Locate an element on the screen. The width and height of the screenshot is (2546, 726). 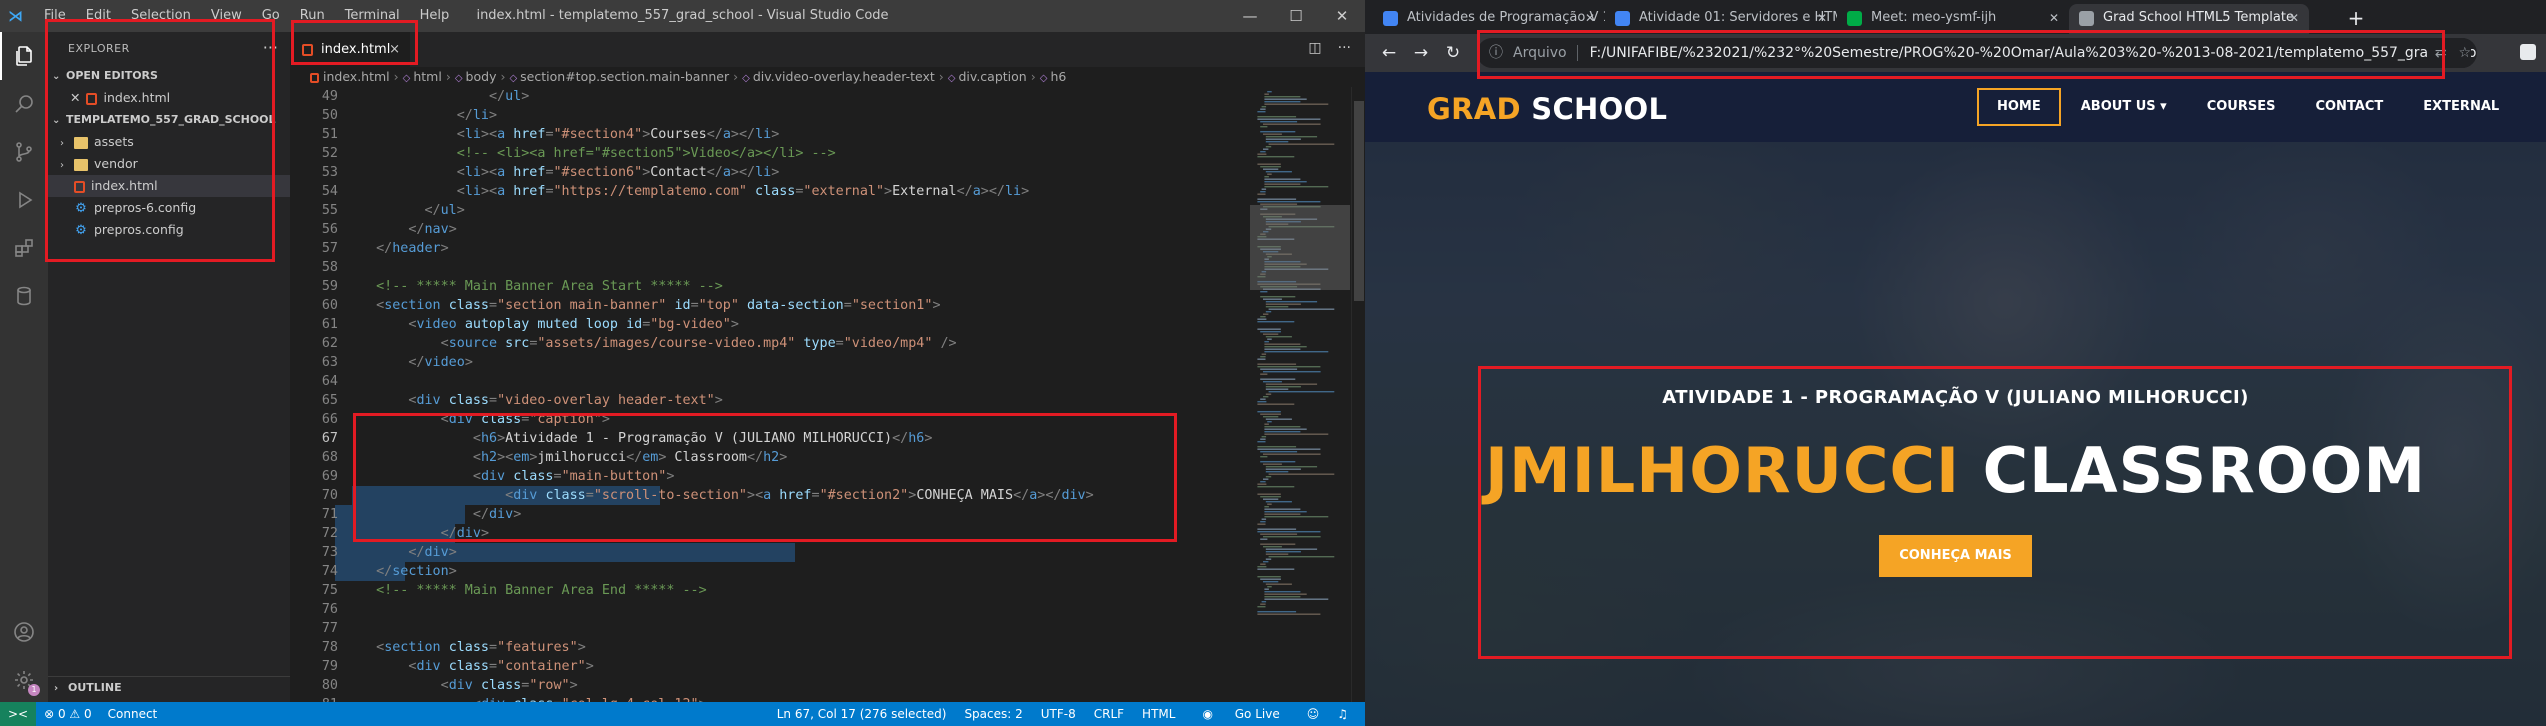
open-editors-section: ⌄ OPEN EDITORS is located at coordinates (169, 76).